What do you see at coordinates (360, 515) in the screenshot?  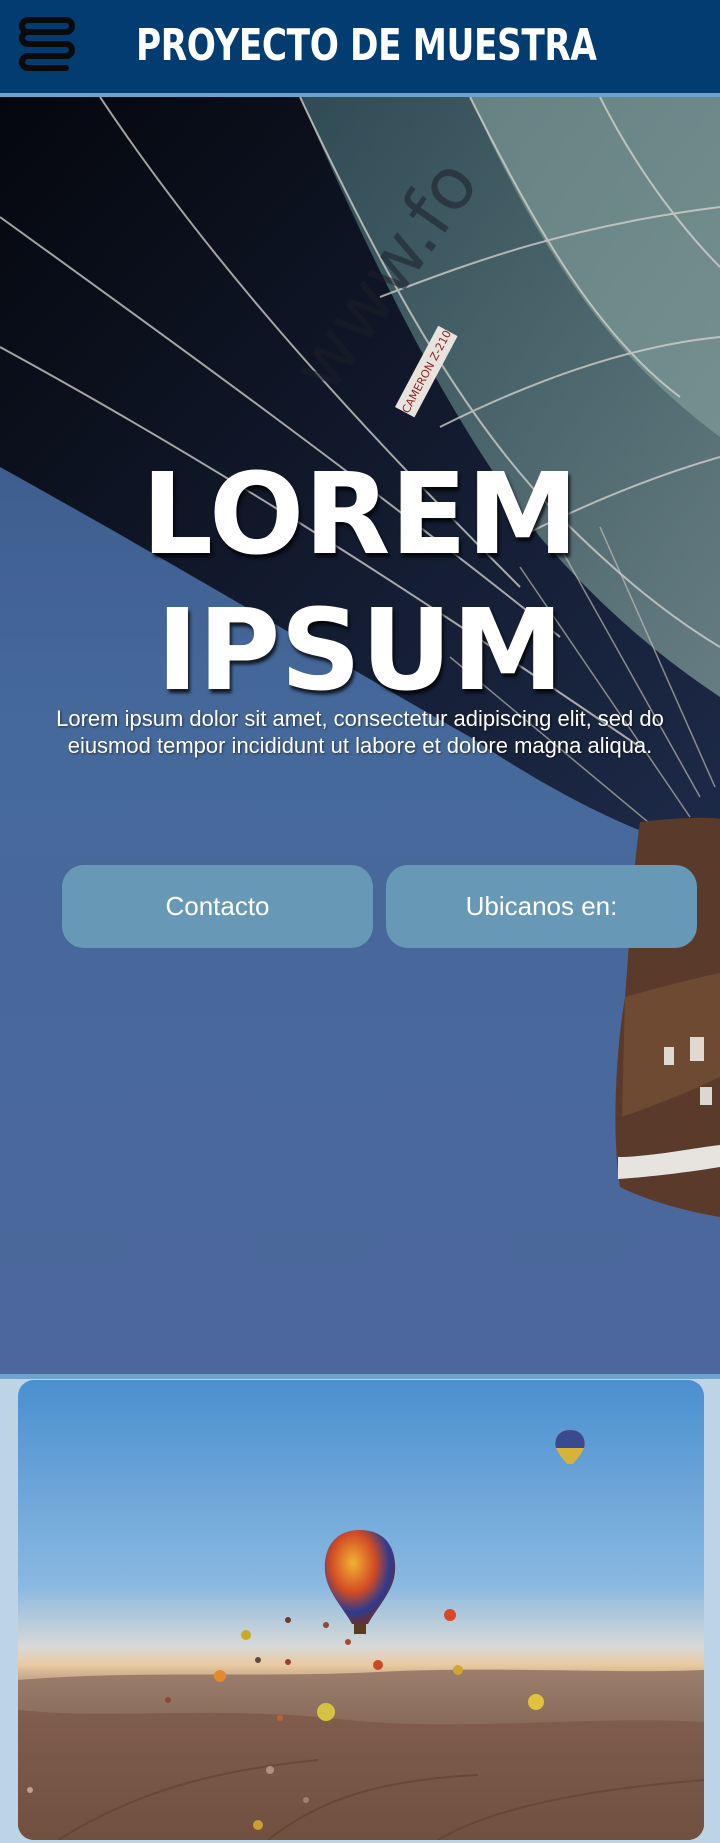 I see `hero-title-line1: LOREM` at bounding box center [360, 515].